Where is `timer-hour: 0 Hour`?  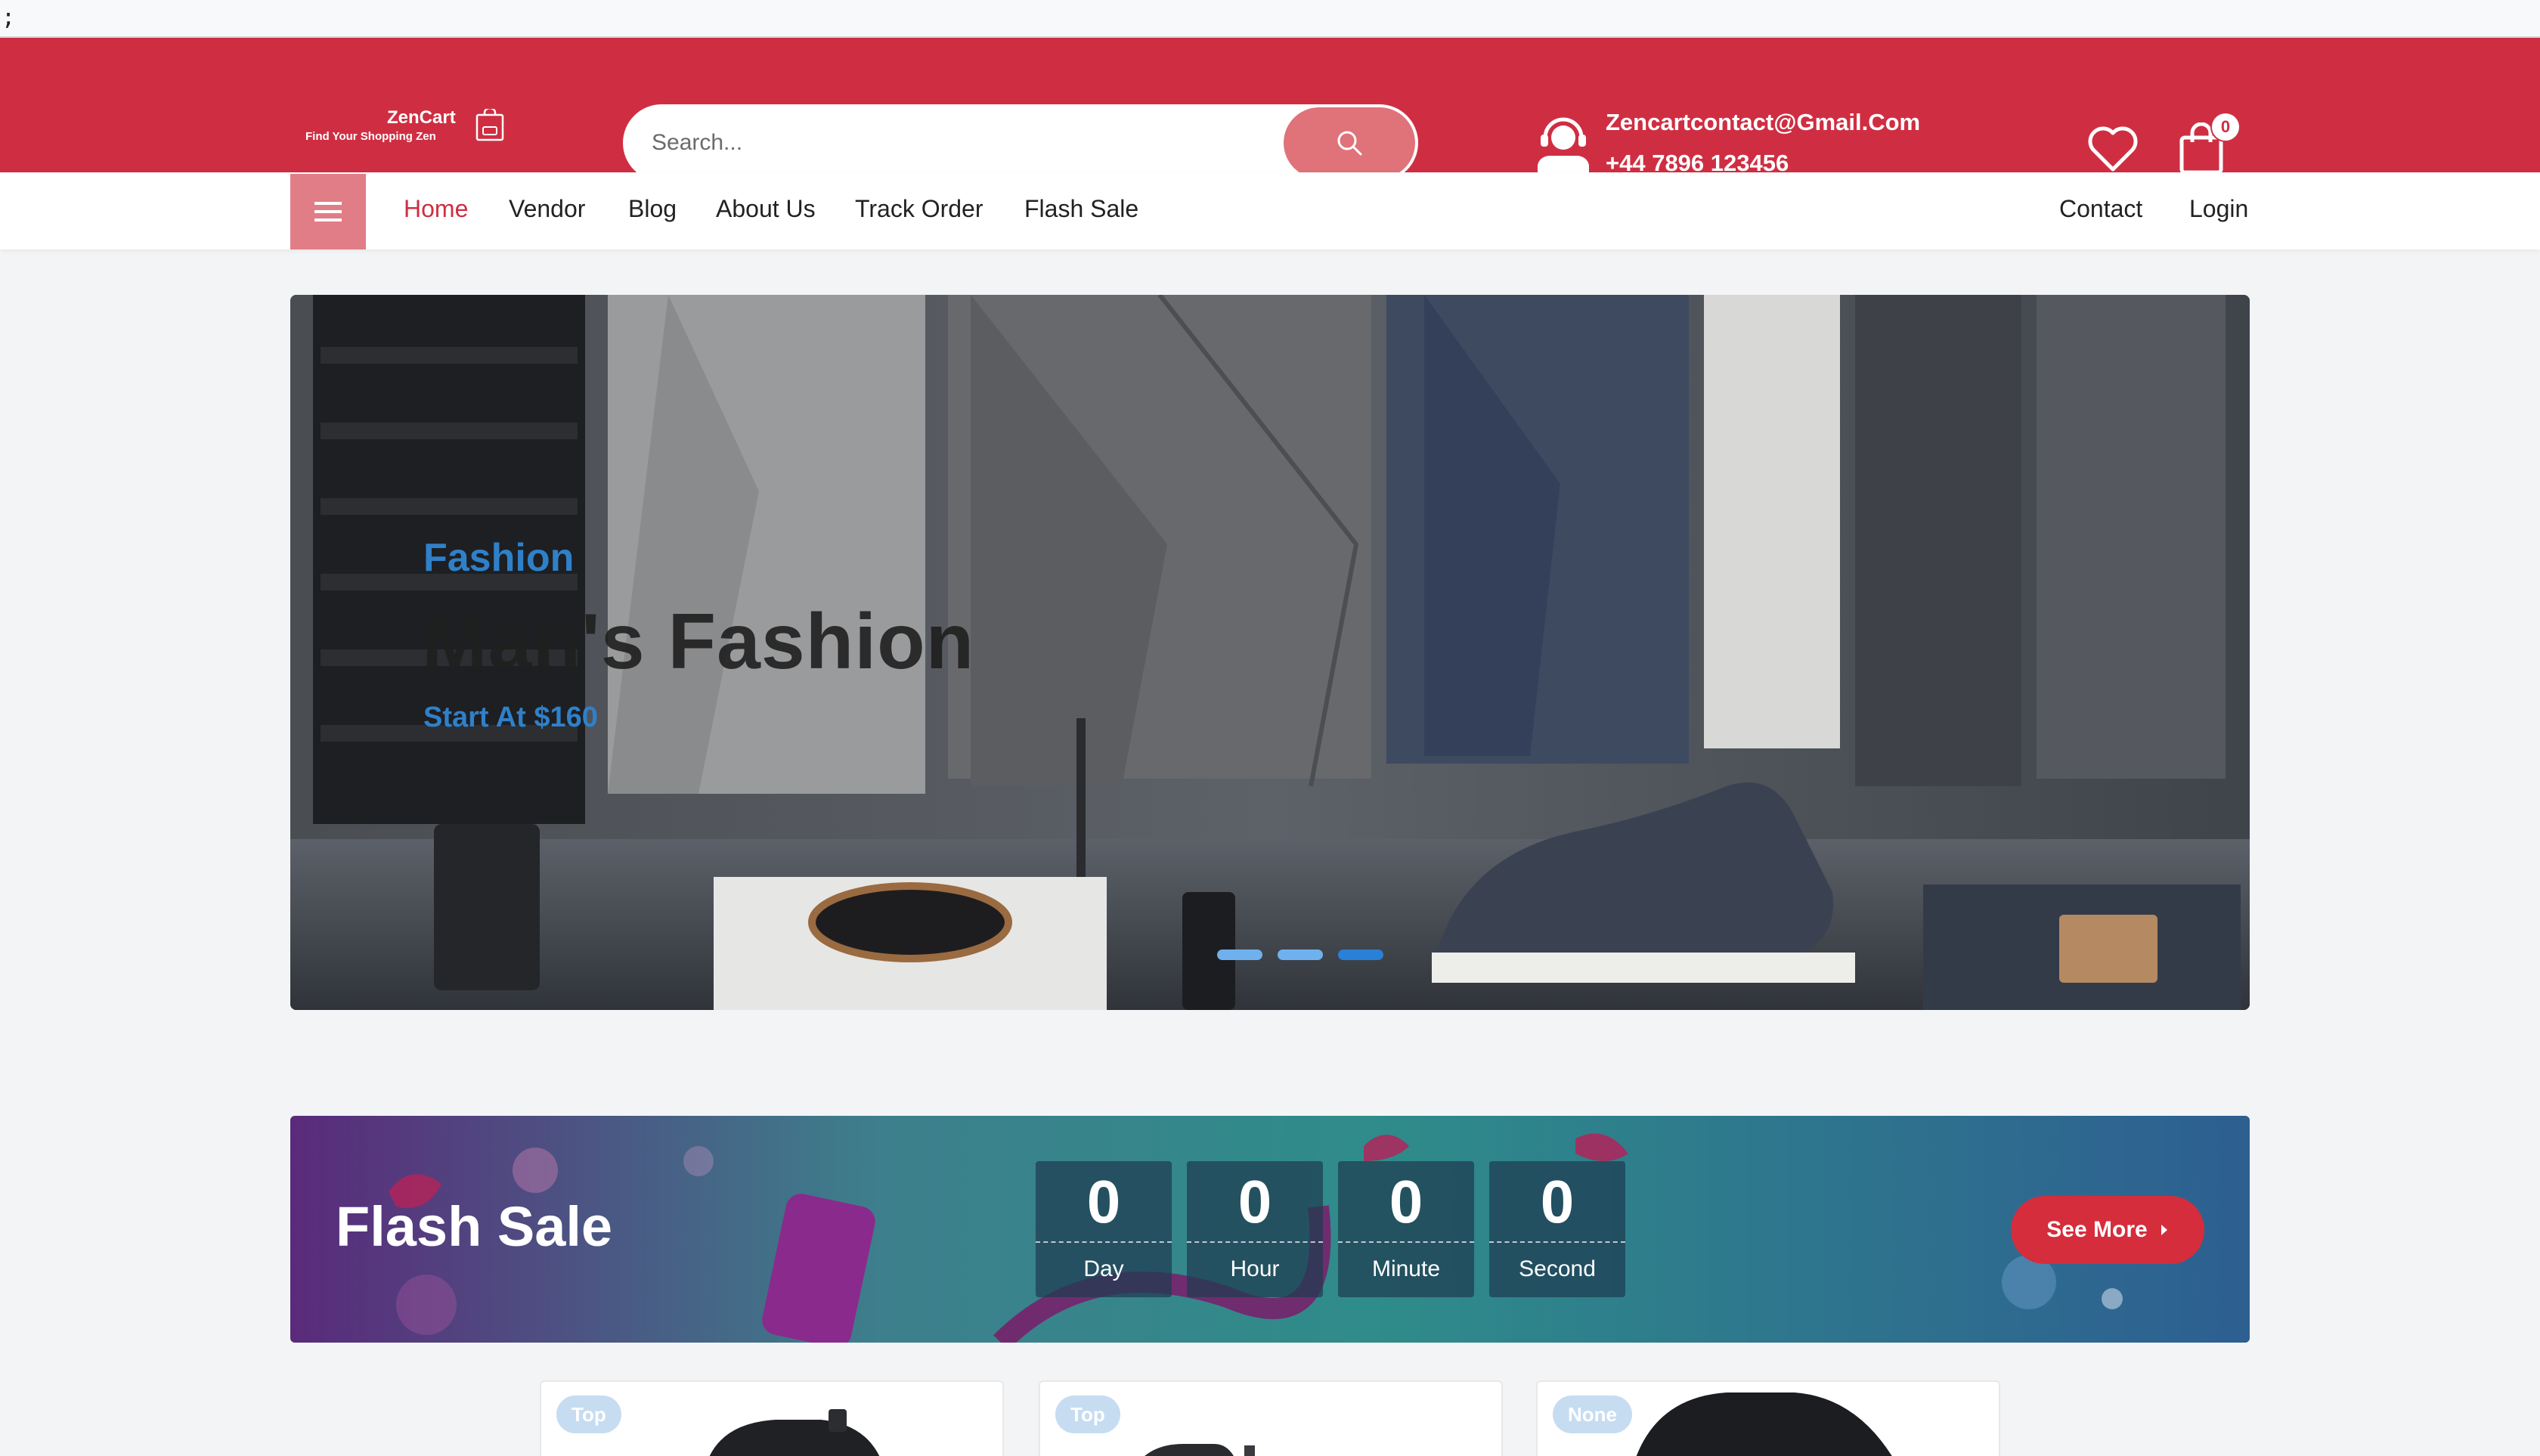 timer-hour: 0 Hour is located at coordinates (1255, 1229).